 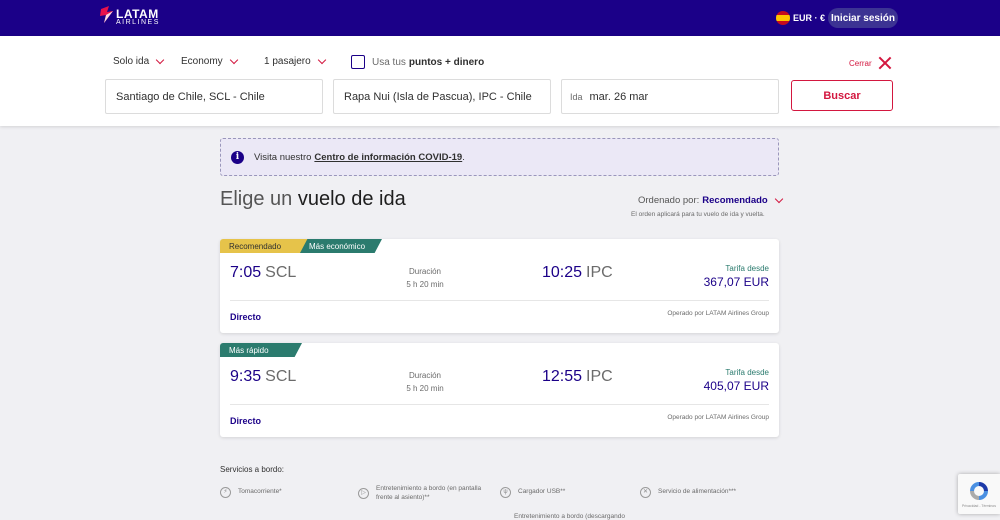 I want to click on points-bold: puntos + dinero, so click(x=446, y=62).